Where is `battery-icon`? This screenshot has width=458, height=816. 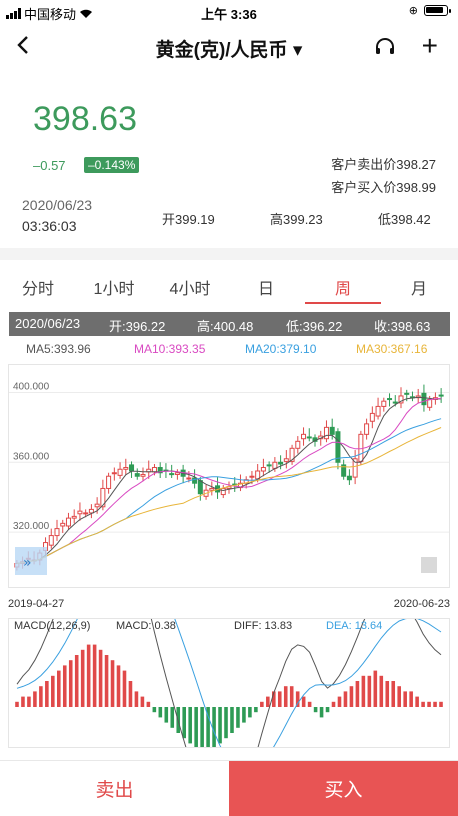 battery-icon is located at coordinates (437, 10).